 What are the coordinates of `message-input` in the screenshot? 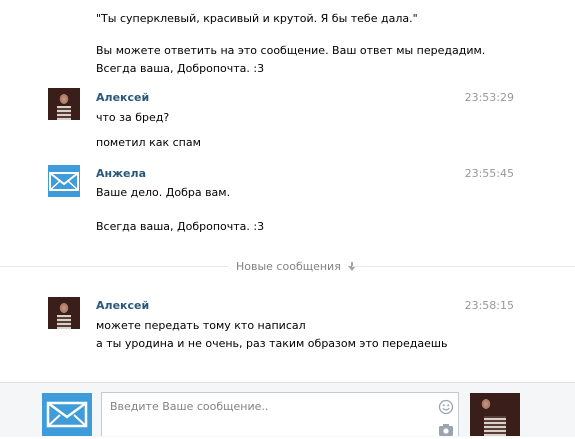 It's located at (270, 406).